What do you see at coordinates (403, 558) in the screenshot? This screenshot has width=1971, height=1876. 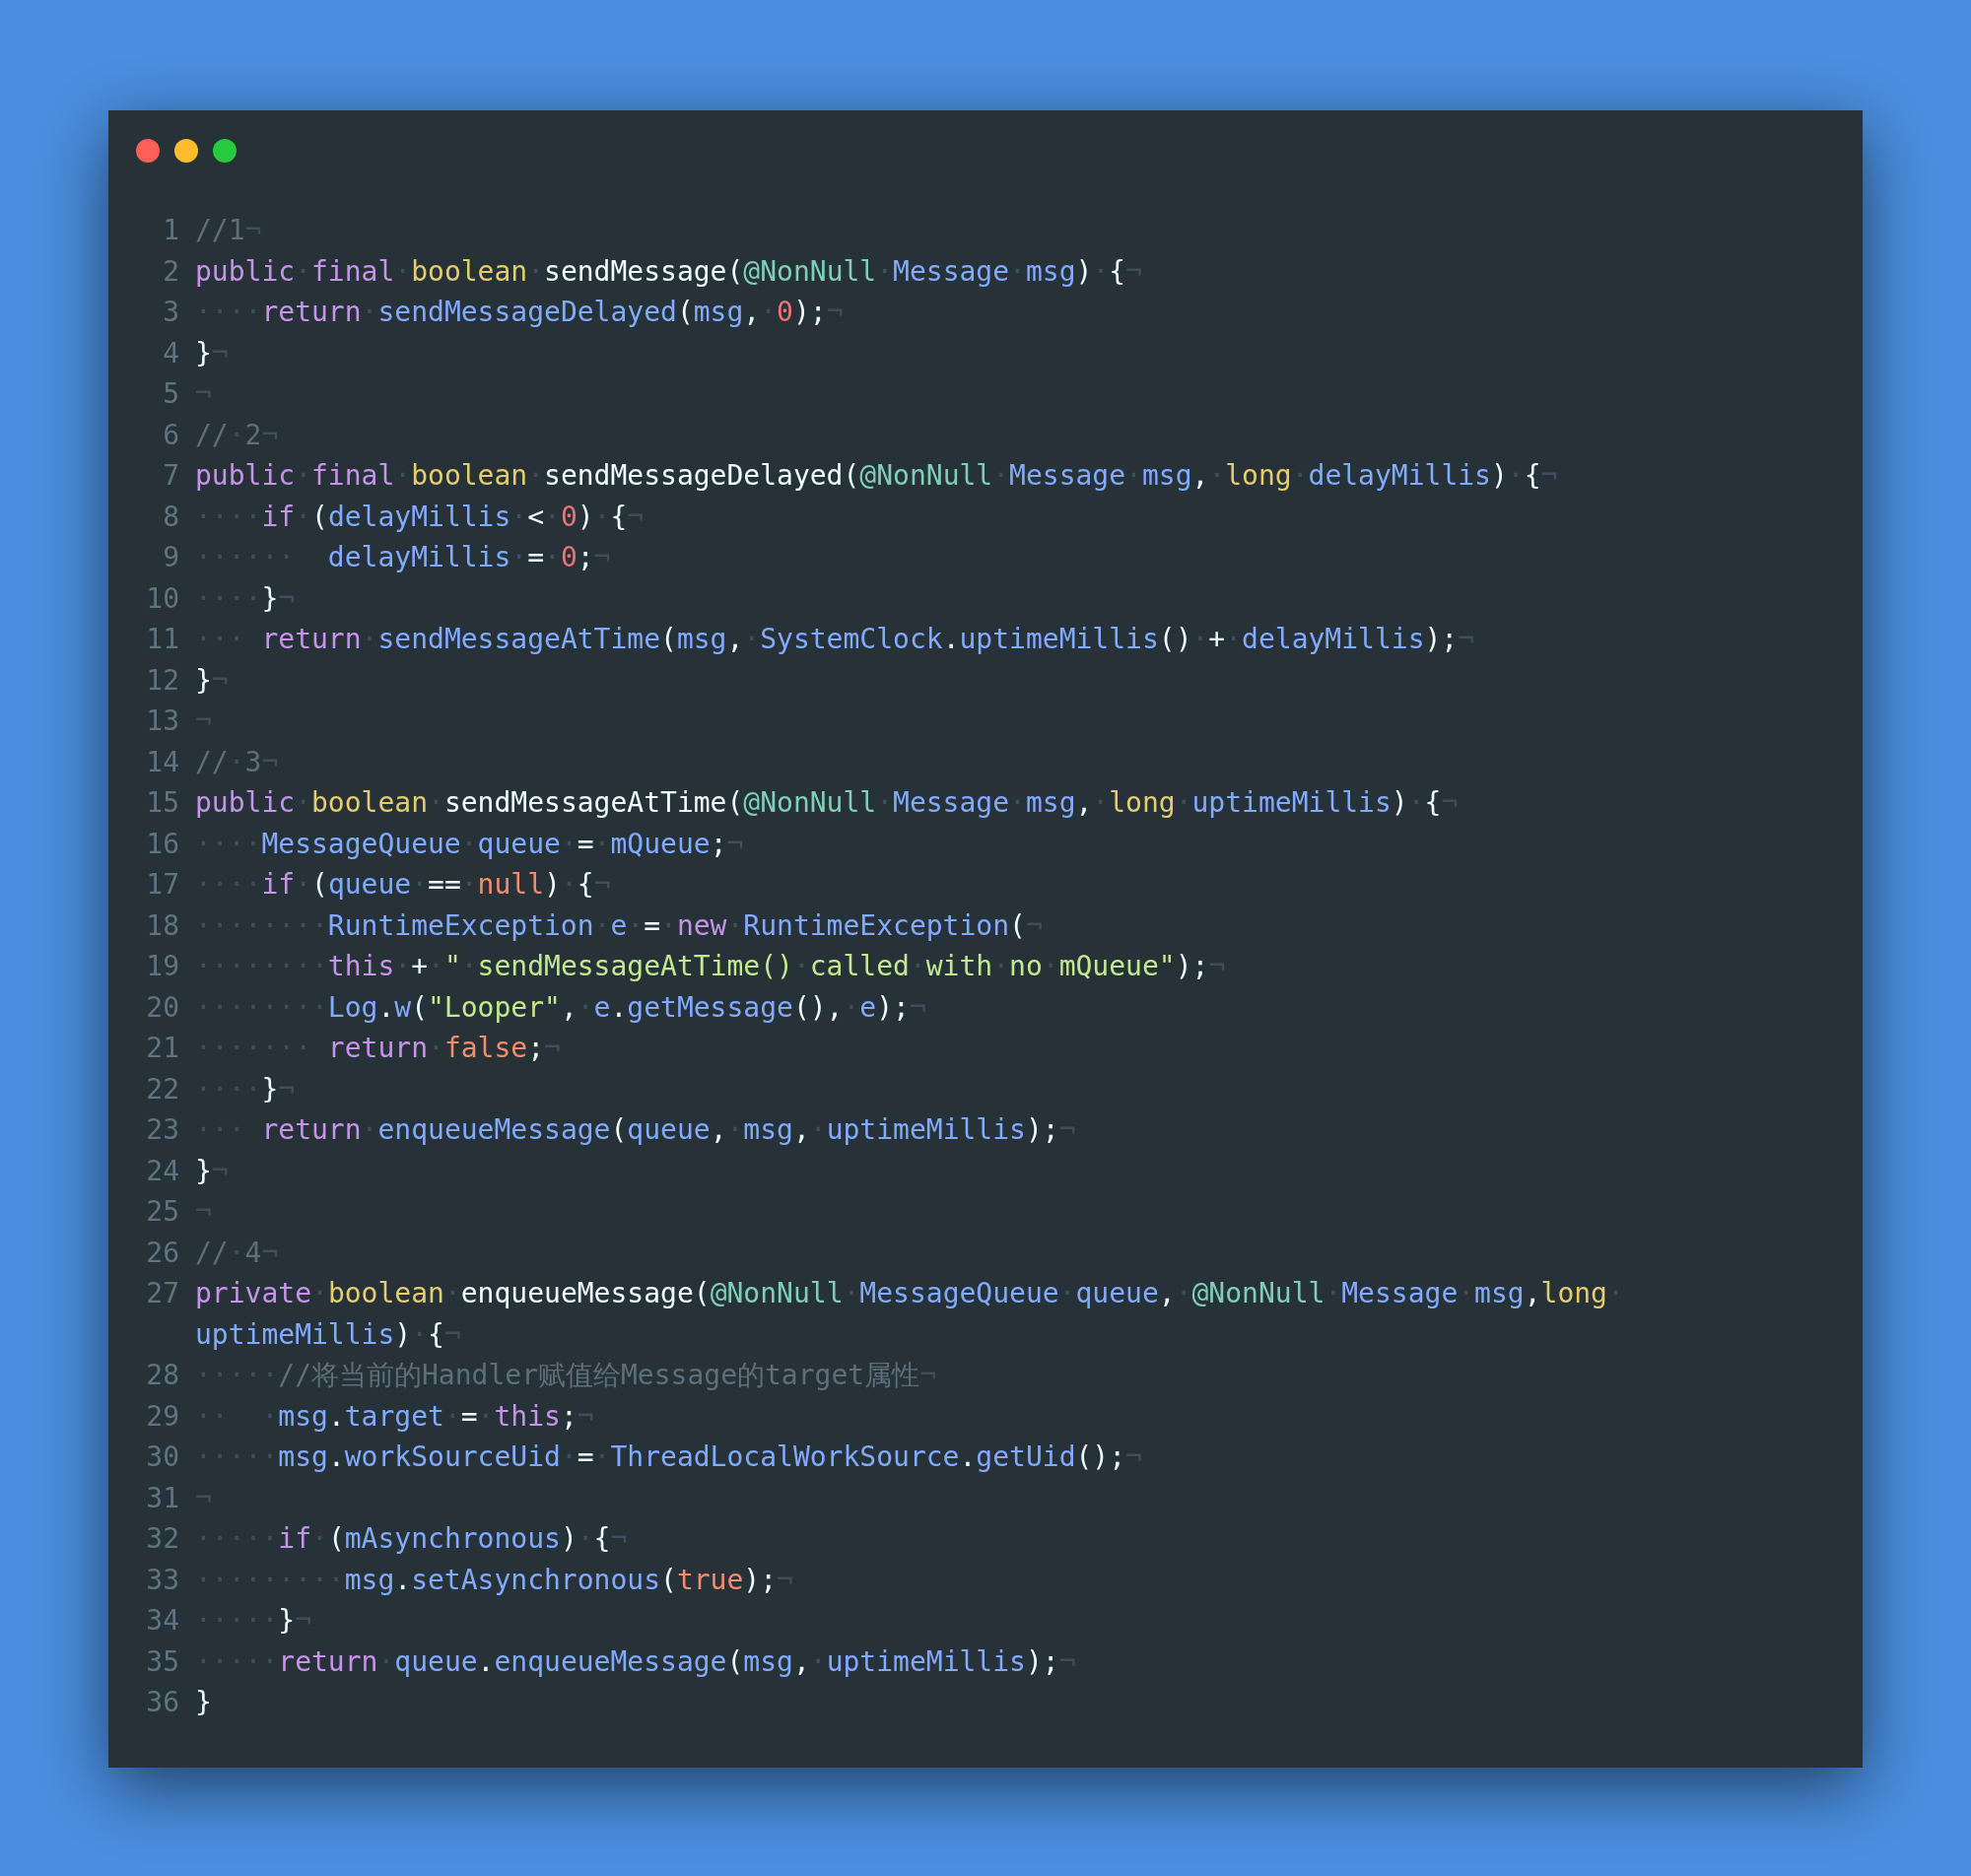 I see `code-line: ······ delayMillis·=·0;¬` at bounding box center [403, 558].